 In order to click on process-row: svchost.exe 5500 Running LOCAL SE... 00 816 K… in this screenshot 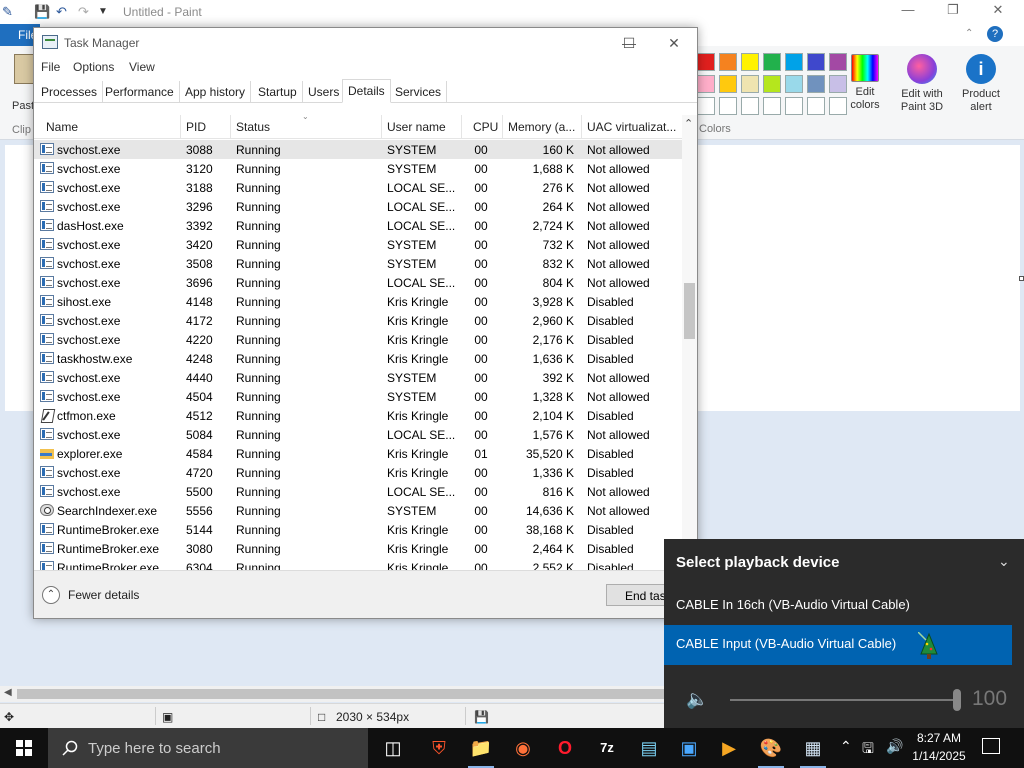, I will do `click(358, 491)`.